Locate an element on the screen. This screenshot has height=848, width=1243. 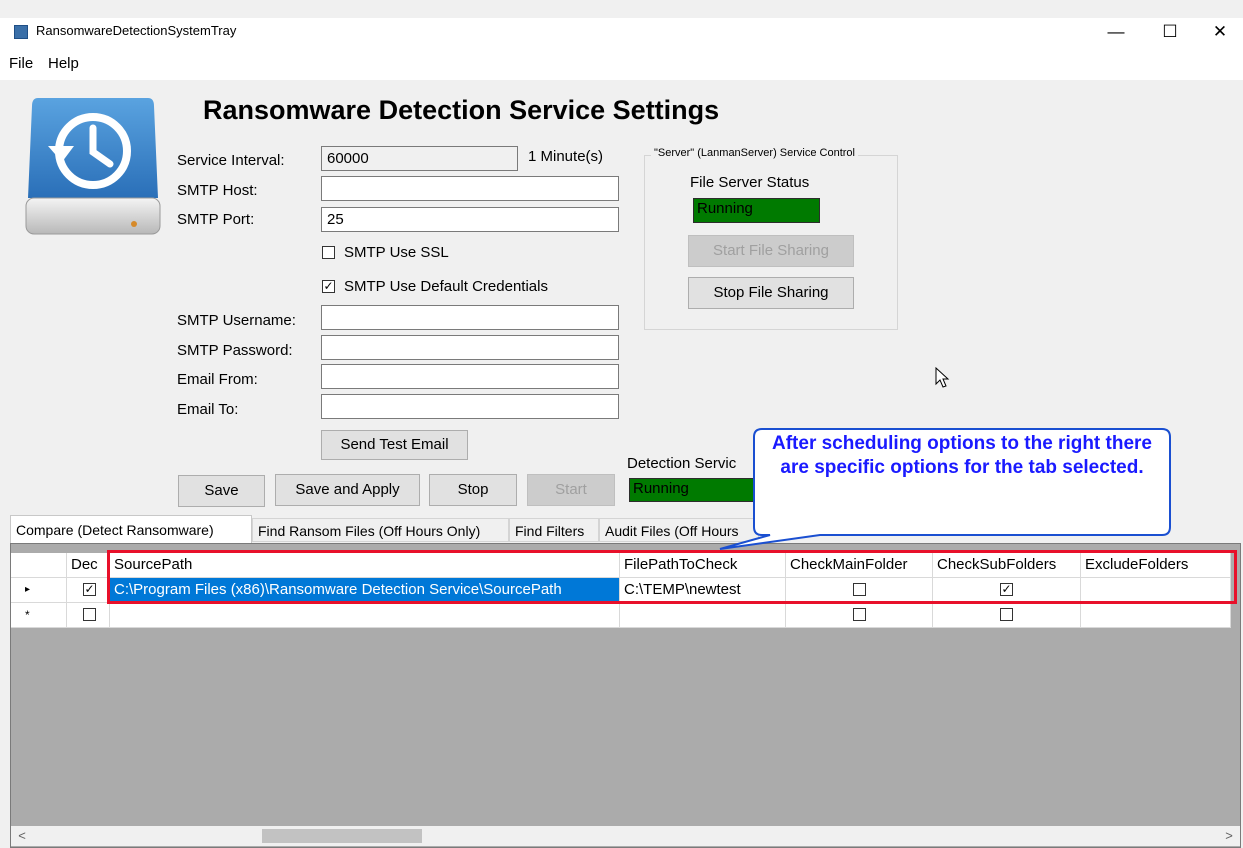
smtp-ssl-label: SMTP Use SSL is located at coordinates (396, 252).